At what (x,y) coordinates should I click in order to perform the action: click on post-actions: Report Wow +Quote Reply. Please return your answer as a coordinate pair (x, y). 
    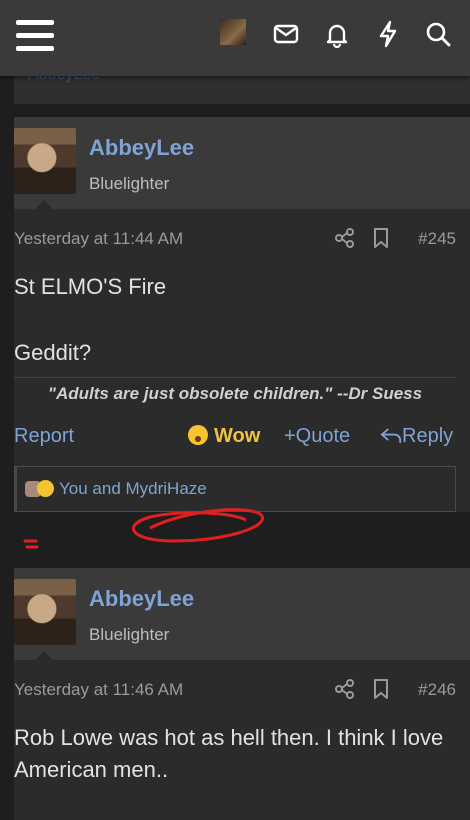
    Looking at the image, I should click on (242, 438).